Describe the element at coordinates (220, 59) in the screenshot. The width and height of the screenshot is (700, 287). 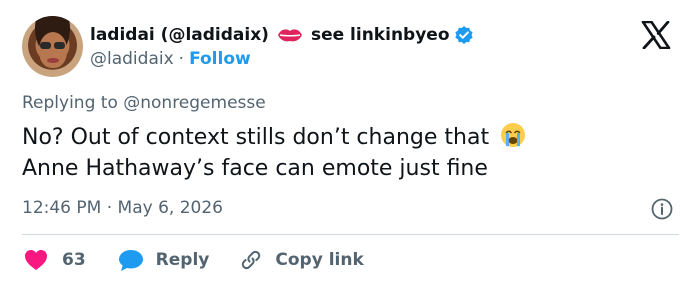
I see `follow-button: Follow` at that location.